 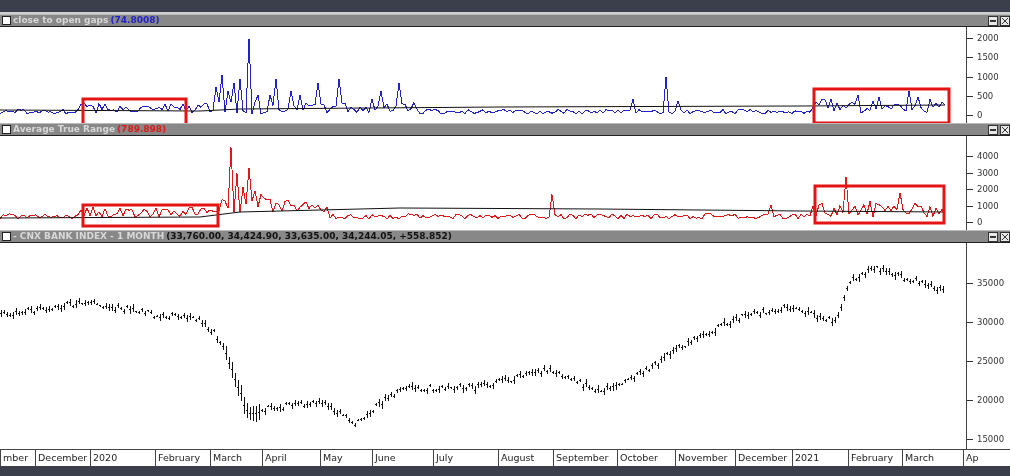 What do you see at coordinates (142, 129) in the screenshot?
I see `pane-value: (789.898)` at bounding box center [142, 129].